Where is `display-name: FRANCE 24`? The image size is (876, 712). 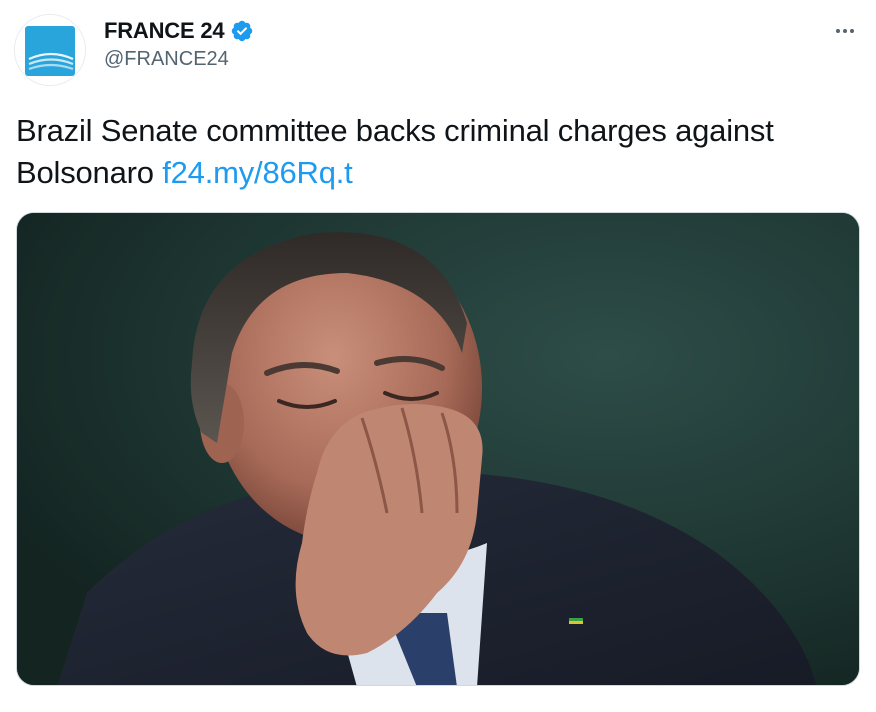
display-name: FRANCE 24 is located at coordinates (164, 31).